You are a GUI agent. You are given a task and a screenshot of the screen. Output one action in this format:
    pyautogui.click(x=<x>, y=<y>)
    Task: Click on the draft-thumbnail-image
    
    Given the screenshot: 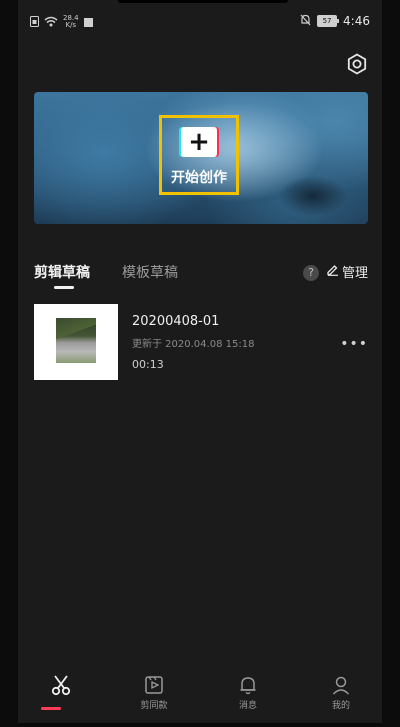 What is the action you would take?
    pyautogui.click(x=76, y=340)
    